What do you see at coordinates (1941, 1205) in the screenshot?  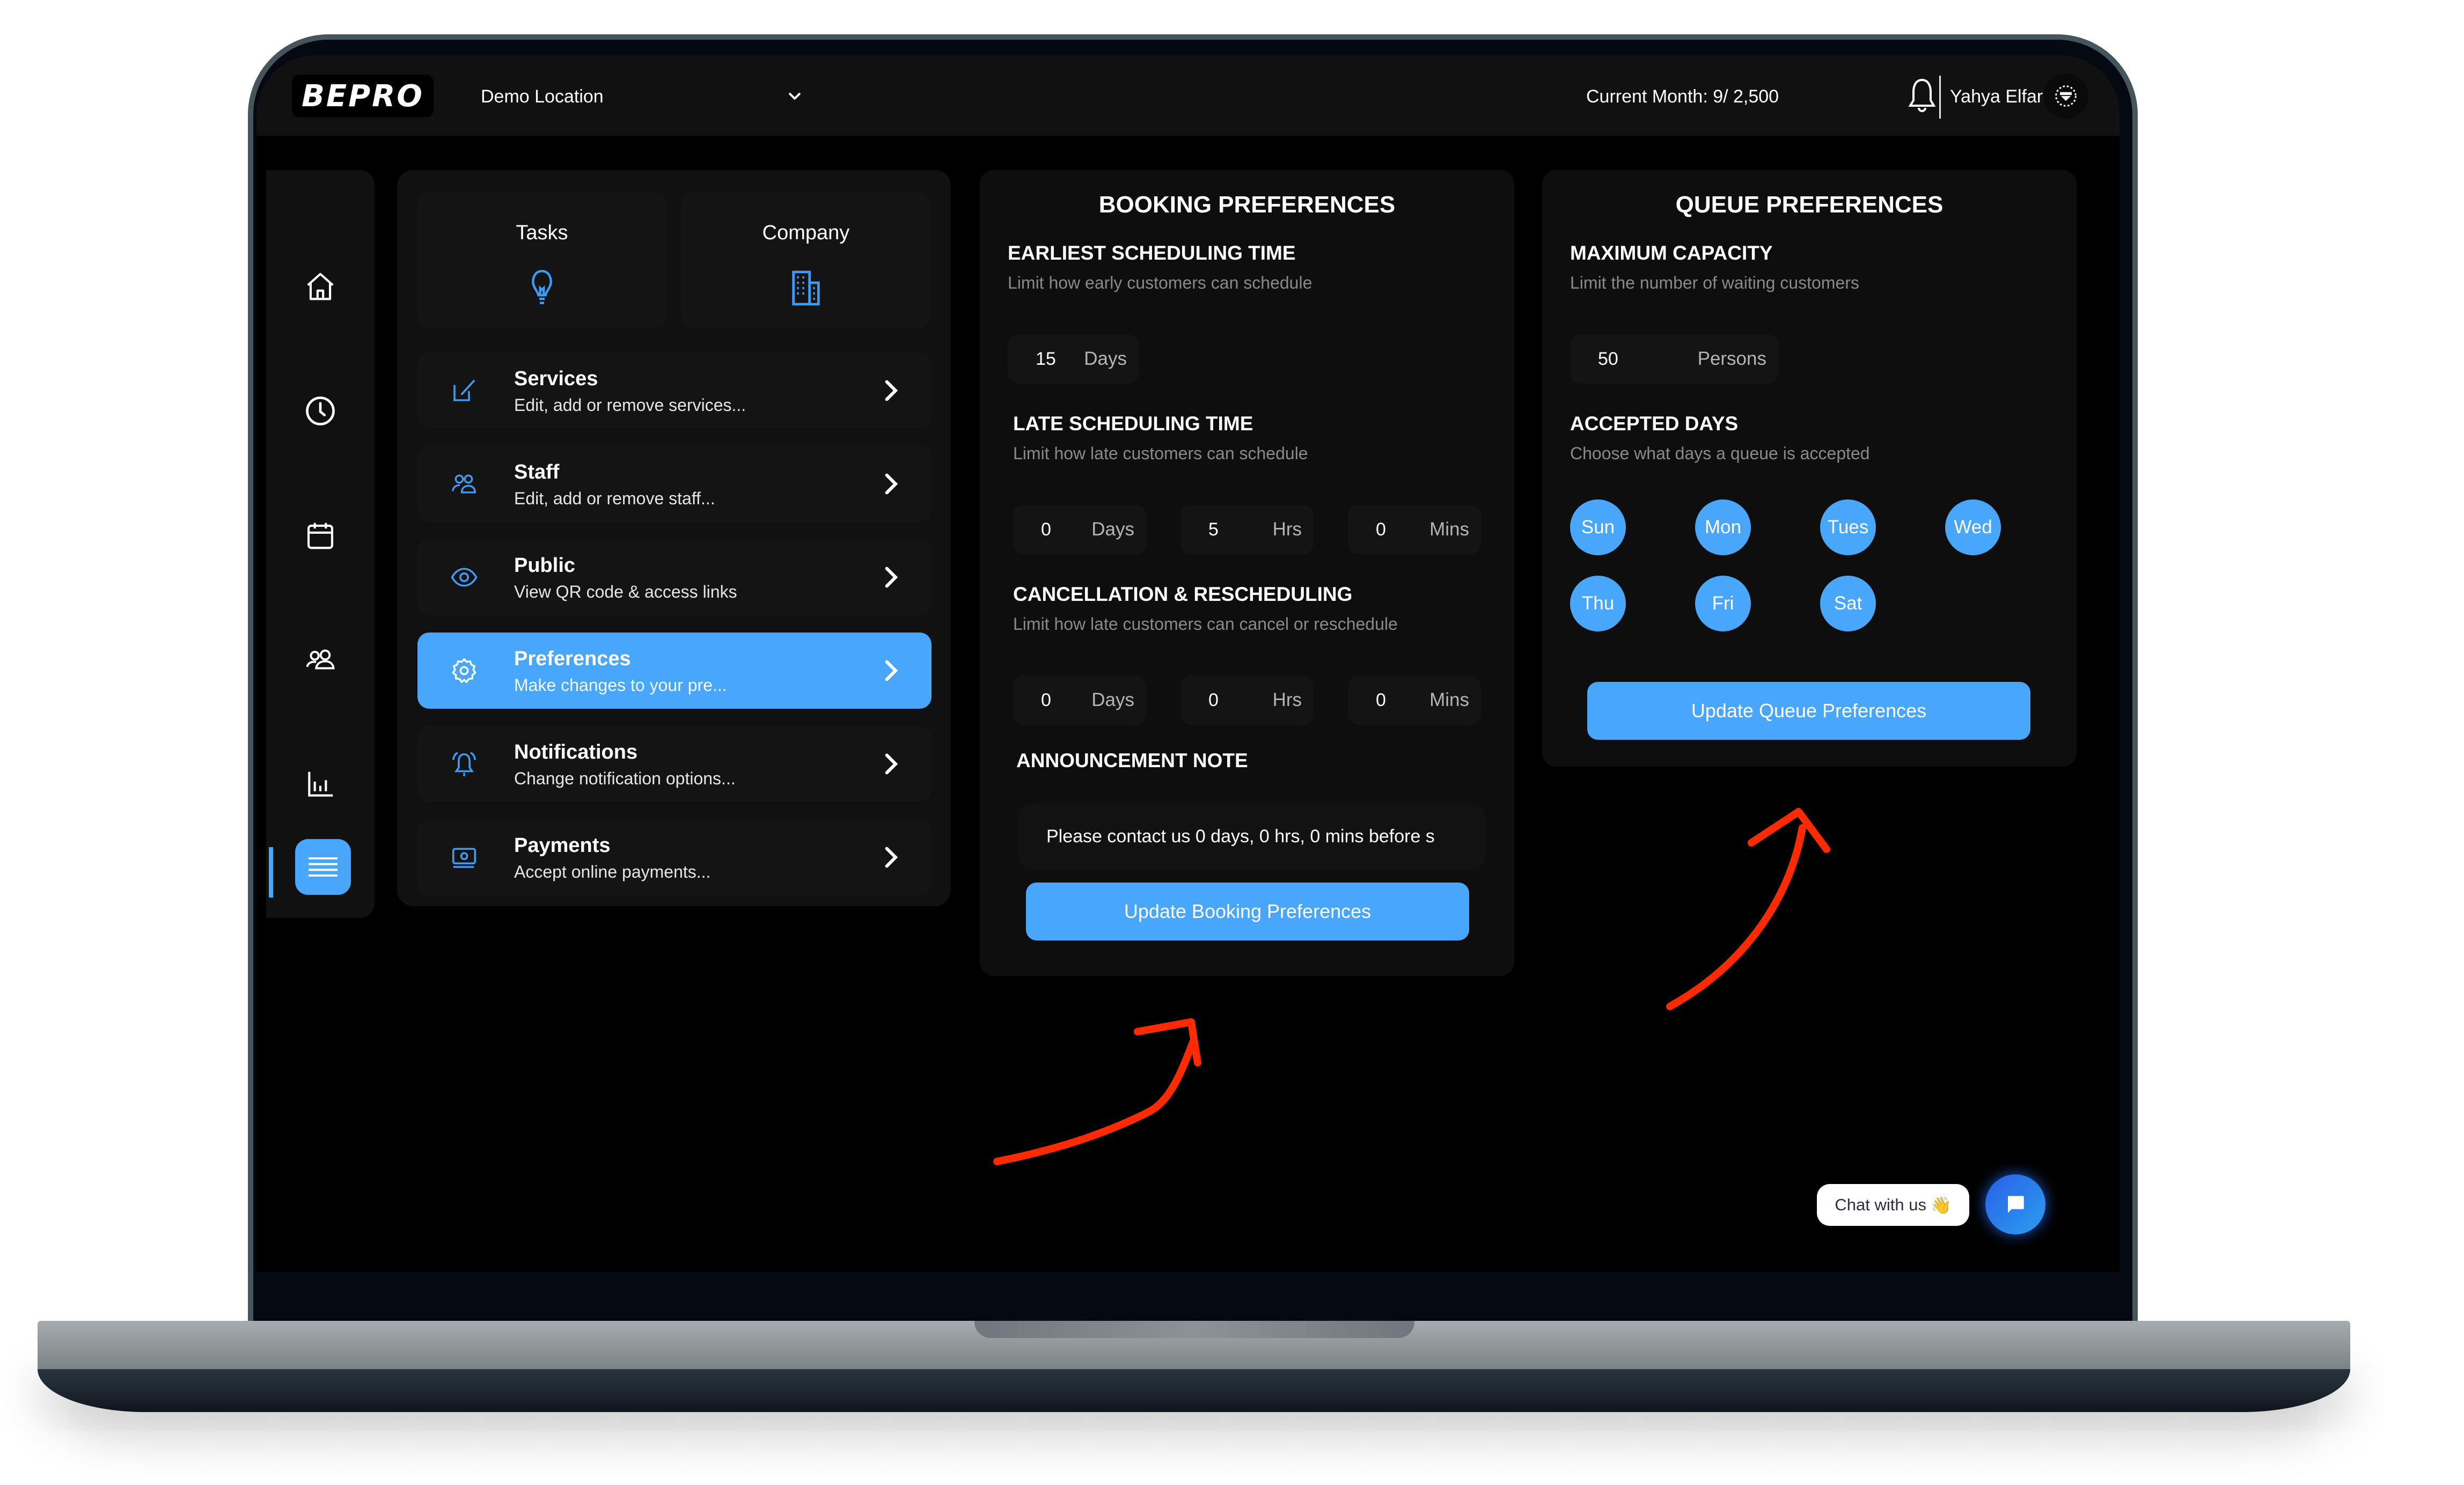 I see `wave-icon: 👋` at bounding box center [1941, 1205].